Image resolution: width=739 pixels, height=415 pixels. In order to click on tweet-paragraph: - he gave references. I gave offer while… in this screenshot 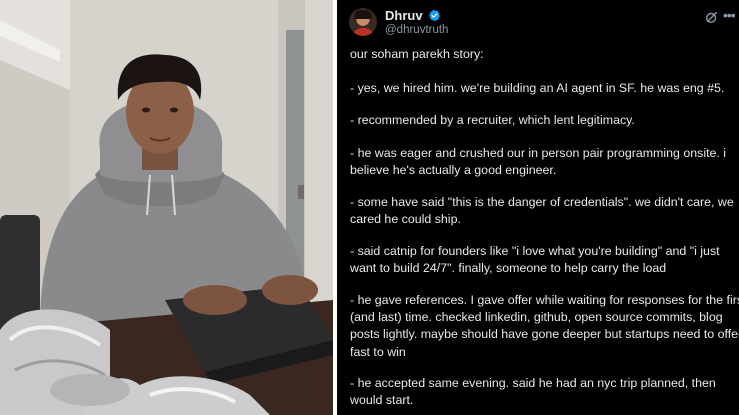, I will do `click(544, 326)`.